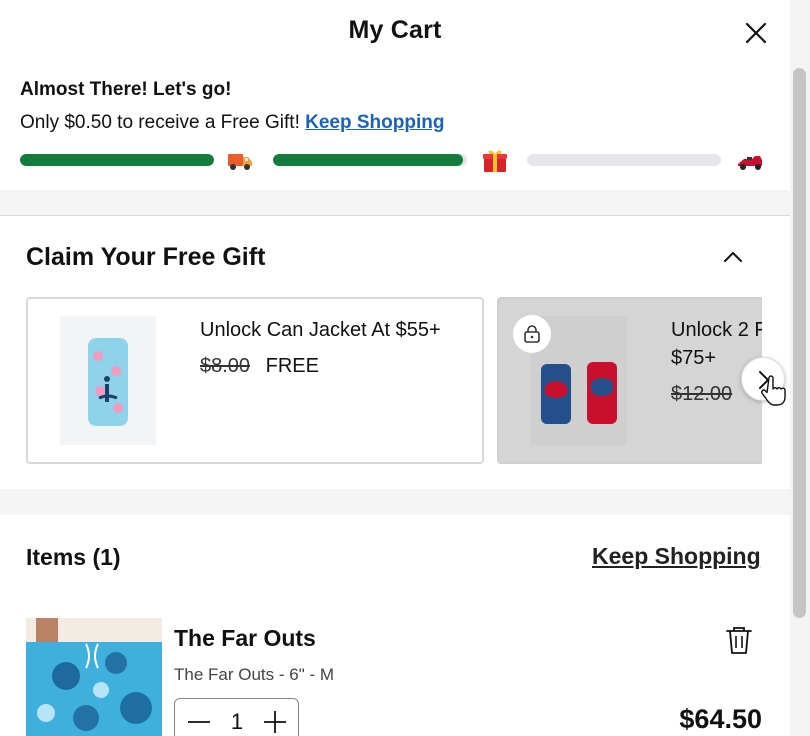  I want to click on gift-card: Unlock Can Jacket At $55+ $8.00 FREE, so click(255, 380).